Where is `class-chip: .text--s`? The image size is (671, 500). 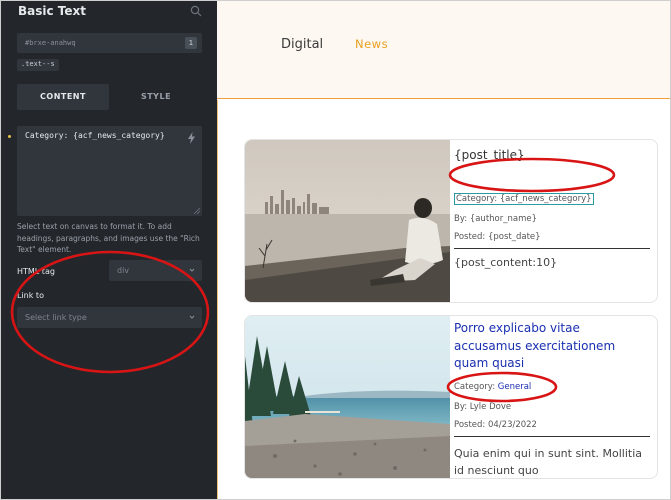
class-chip: .text--s is located at coordinates (38, 65).